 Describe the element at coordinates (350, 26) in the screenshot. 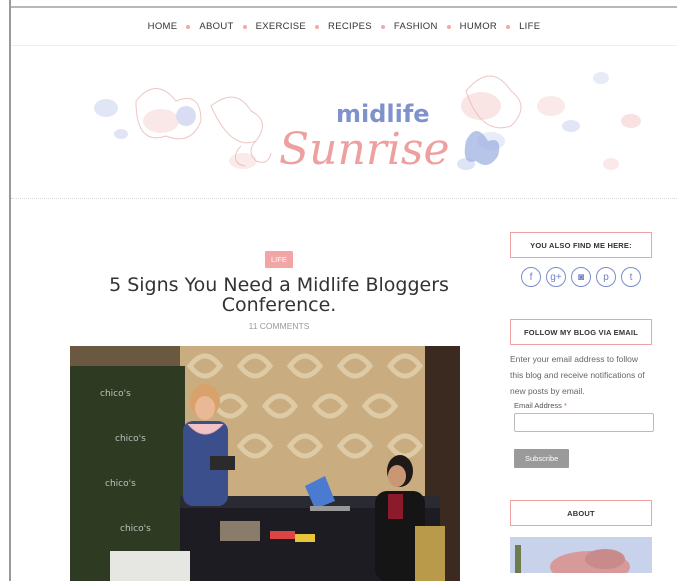

I see `nav-item-recipes: RECIPES` at that location.